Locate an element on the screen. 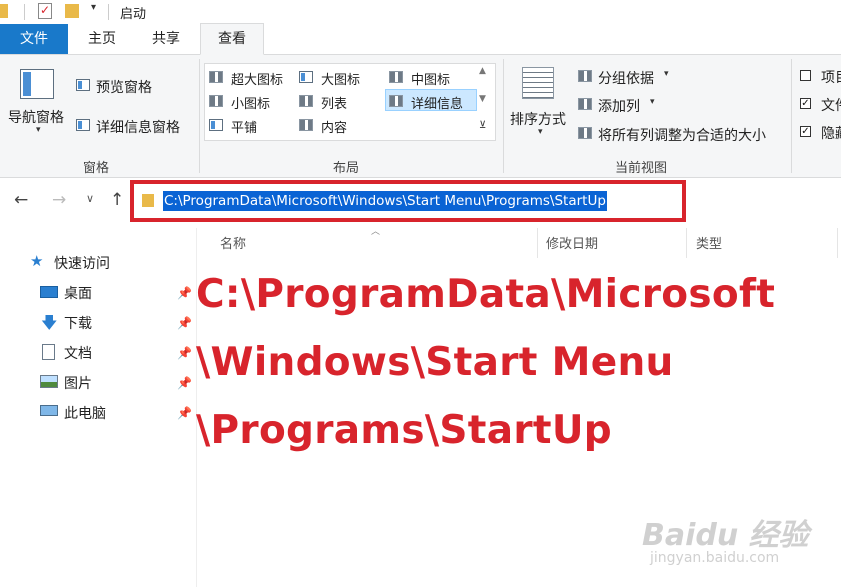  sidebar-item-label: 此电脑 is located at coordinates (85, 414).